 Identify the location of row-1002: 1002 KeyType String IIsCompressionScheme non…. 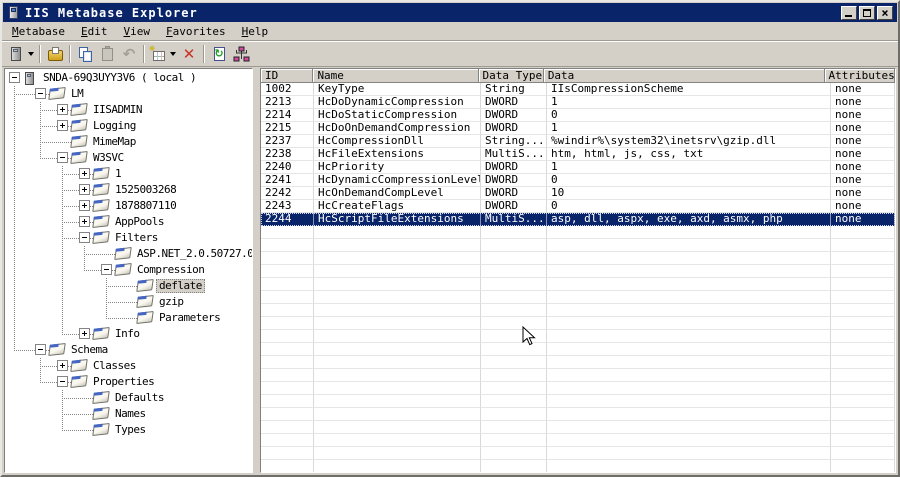
(578, 89).